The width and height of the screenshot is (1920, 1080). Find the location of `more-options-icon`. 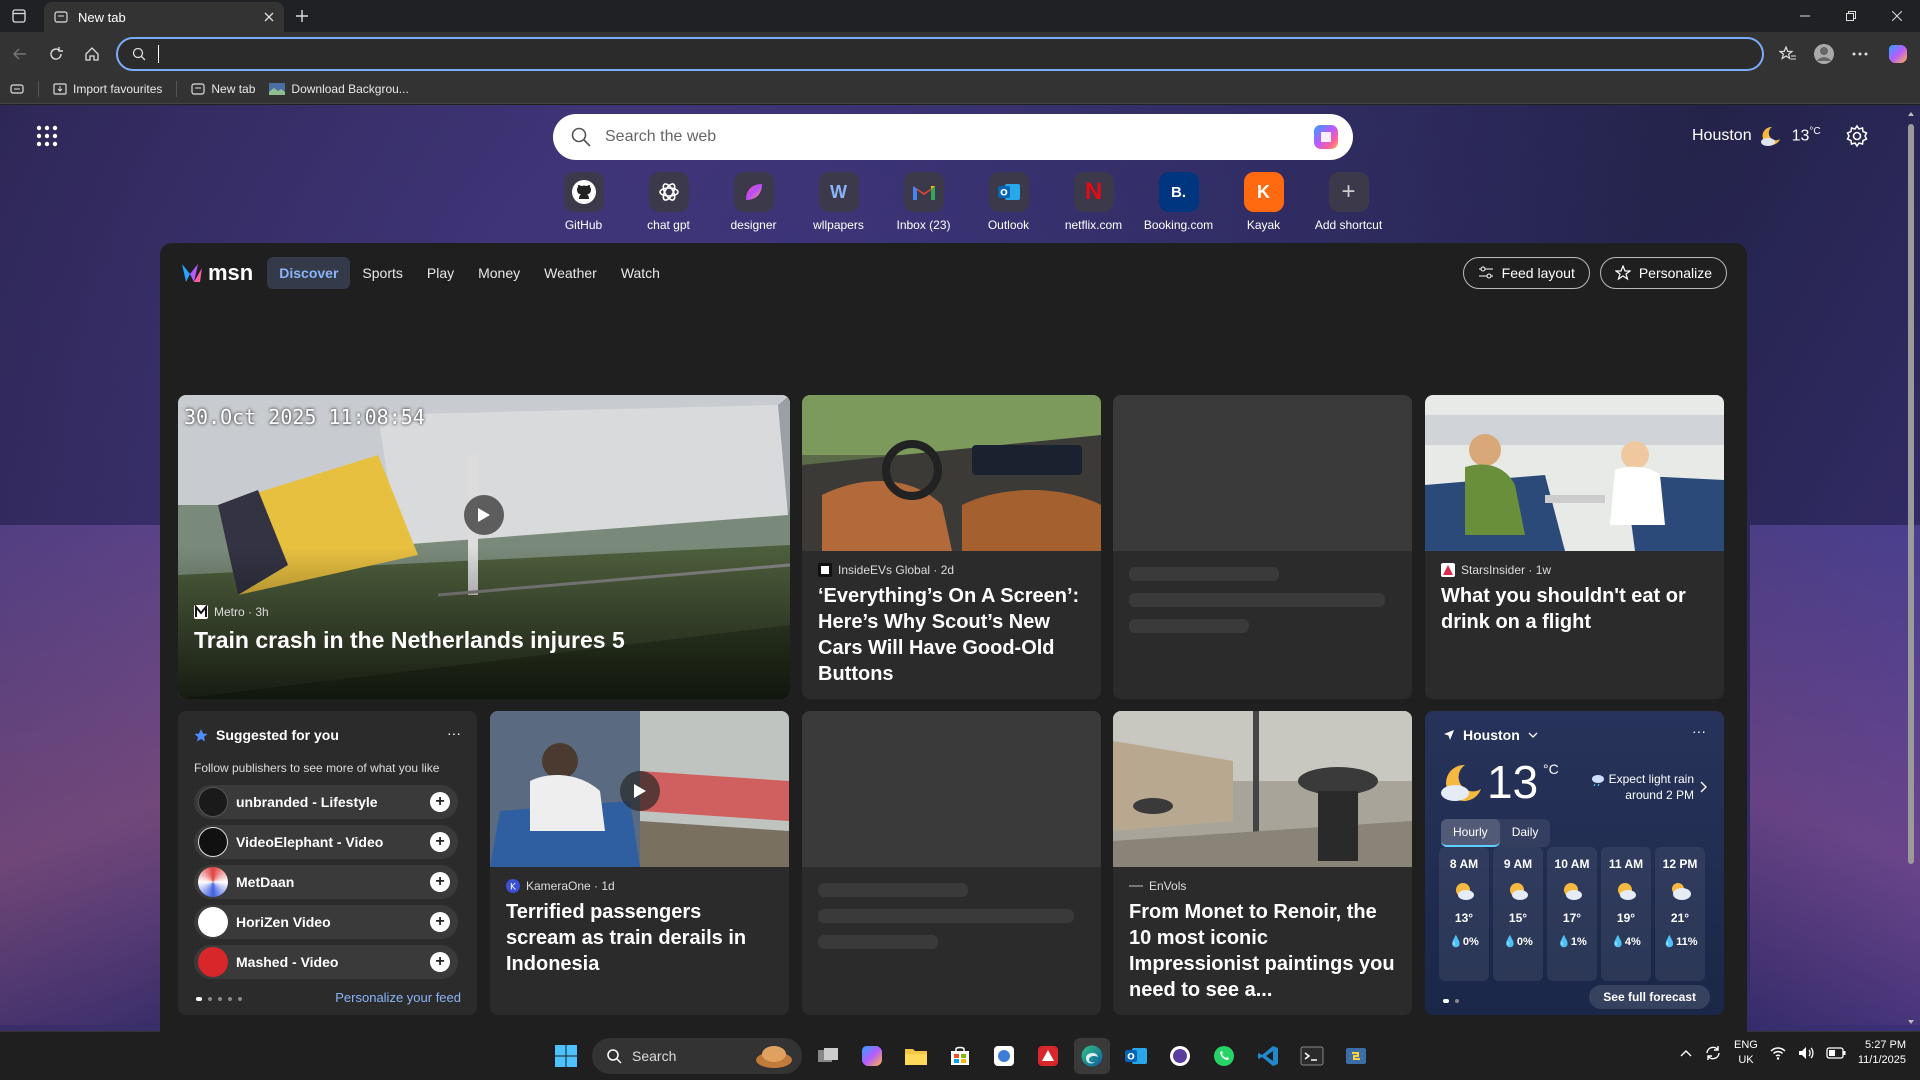

more-options-icon is located at coordinates (1860, 54).